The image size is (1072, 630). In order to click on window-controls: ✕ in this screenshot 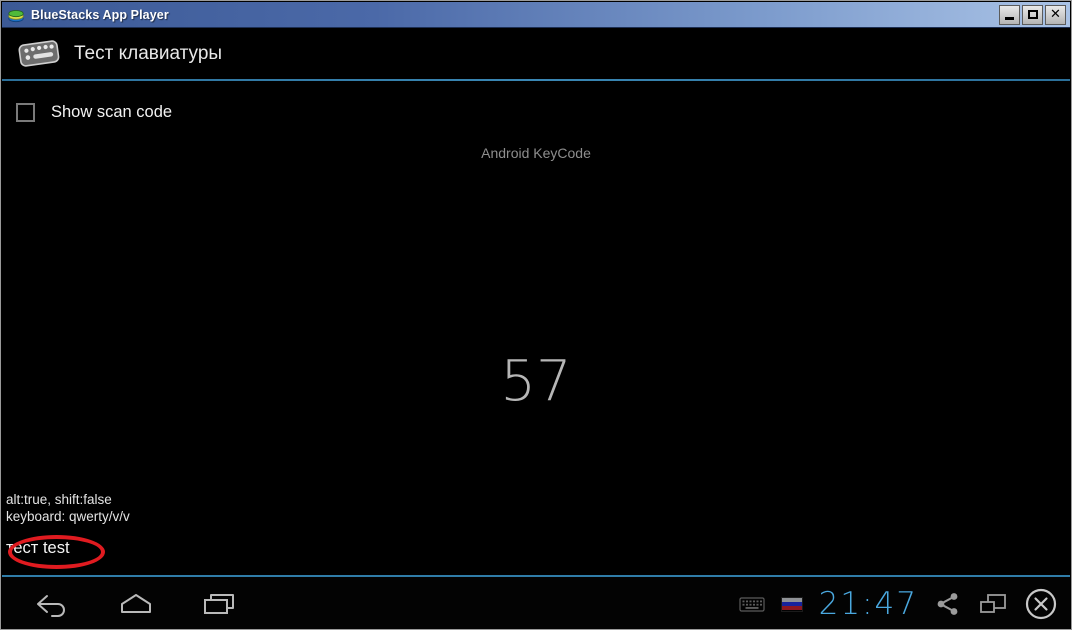, I will do `click(1034, 14)`.